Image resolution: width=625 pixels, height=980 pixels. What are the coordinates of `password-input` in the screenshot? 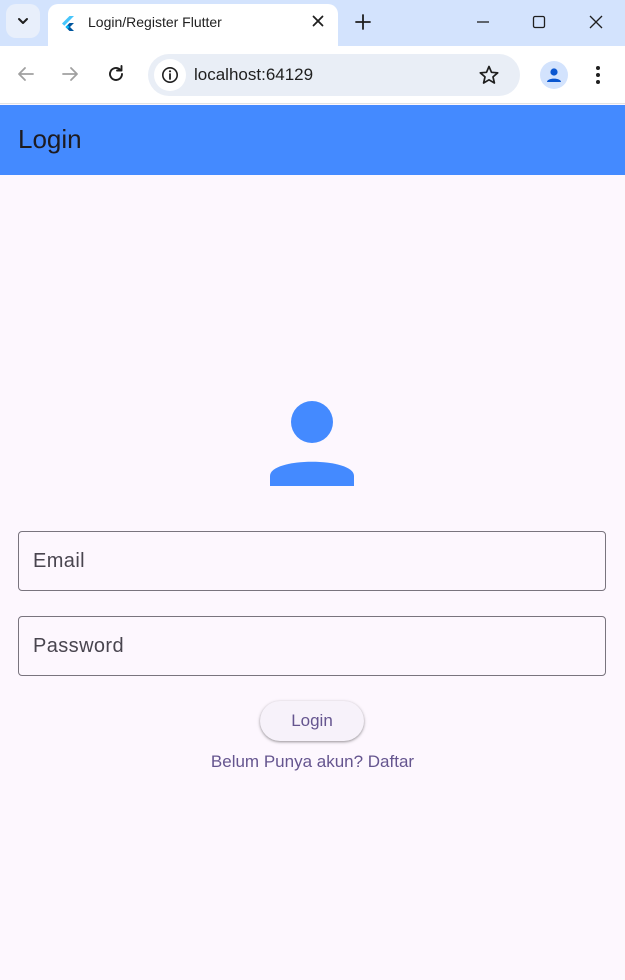 It's located at (312, 646).